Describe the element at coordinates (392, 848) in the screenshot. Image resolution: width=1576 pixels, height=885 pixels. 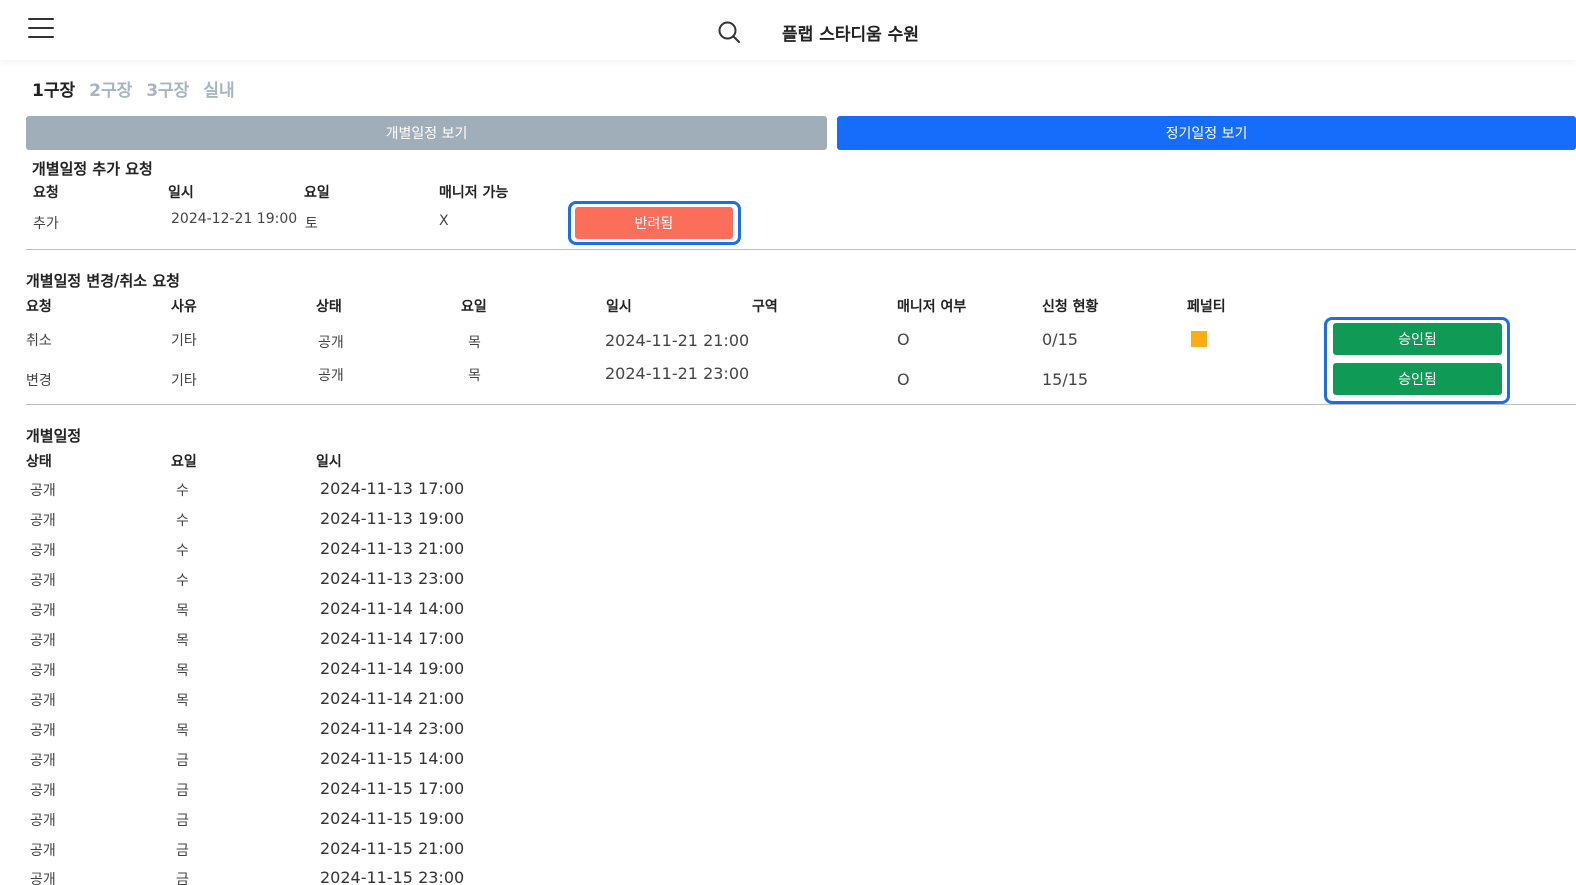
I see `schedule-datetime: 2024-11-15 21:00` at that location.